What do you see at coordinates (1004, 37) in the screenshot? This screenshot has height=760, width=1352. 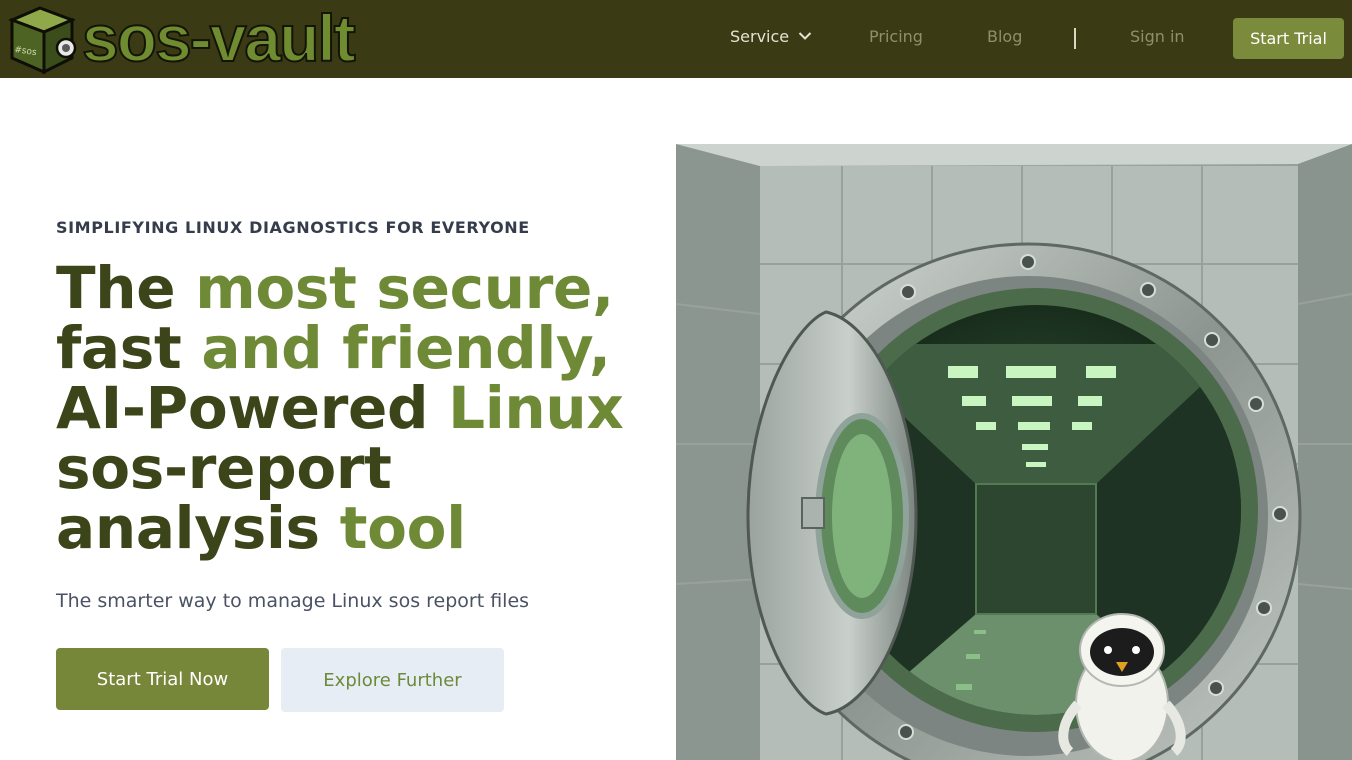 I see `nav-blog: Blog` at bounding box center [1004, 37].